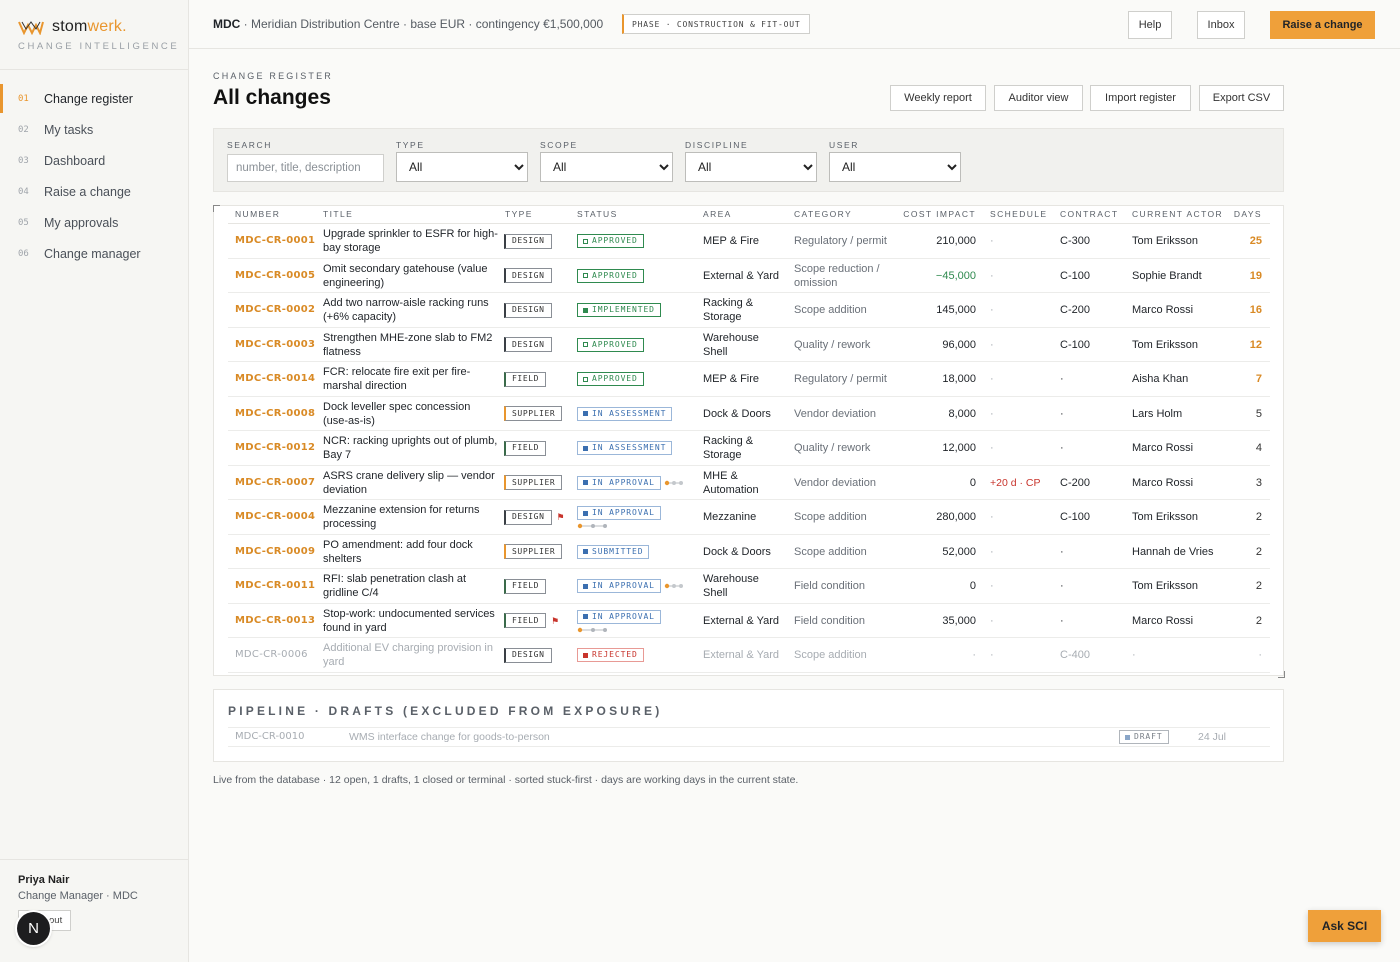 This screenshot has width=1400, height=962. I want to click on col-header-contract: CONTRACT, so click(1089, 214).